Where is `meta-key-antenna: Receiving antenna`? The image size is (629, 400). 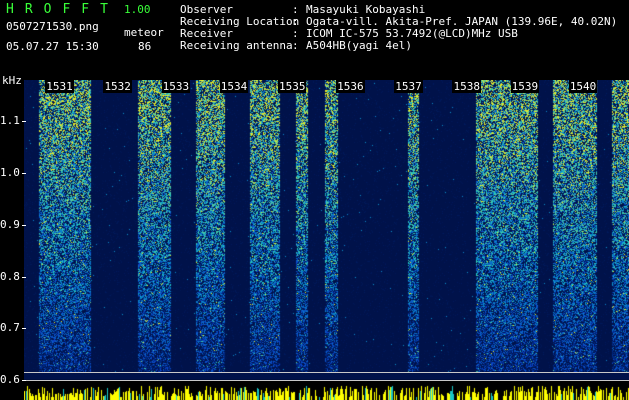 meta-key-antenna: Receiving antenna is located at coordinates (236, 45).